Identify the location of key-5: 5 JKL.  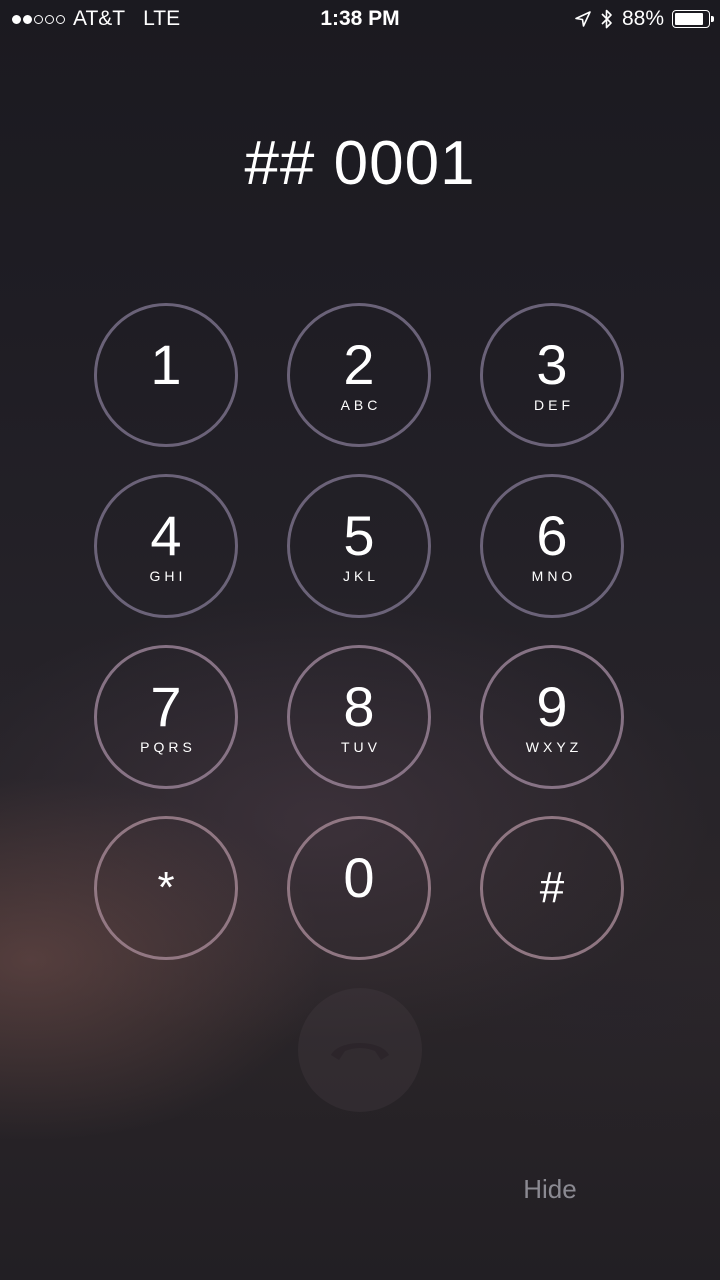
(359, 546).